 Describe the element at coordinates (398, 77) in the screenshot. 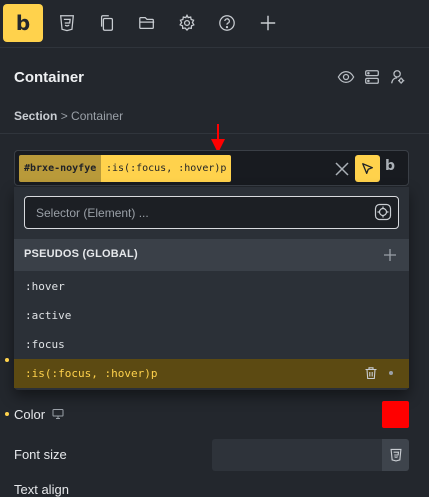

I see `user-settings-icon` at that location.